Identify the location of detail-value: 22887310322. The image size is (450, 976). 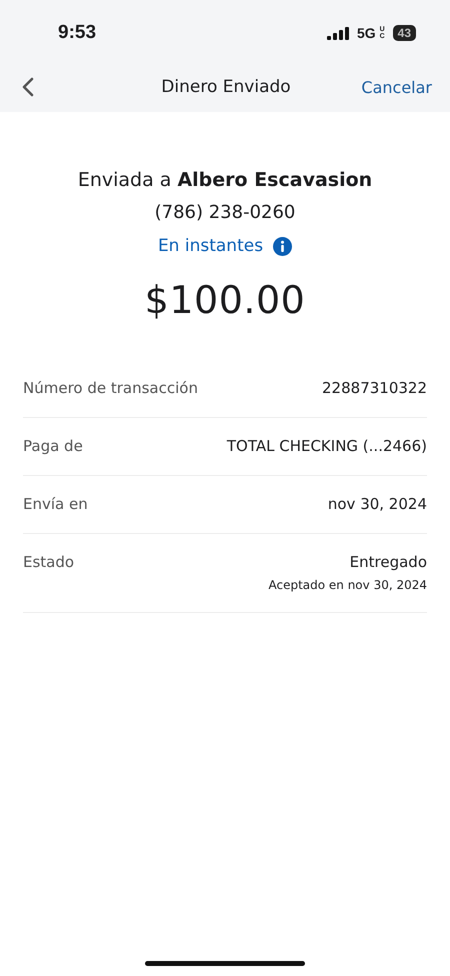
(374, 388).